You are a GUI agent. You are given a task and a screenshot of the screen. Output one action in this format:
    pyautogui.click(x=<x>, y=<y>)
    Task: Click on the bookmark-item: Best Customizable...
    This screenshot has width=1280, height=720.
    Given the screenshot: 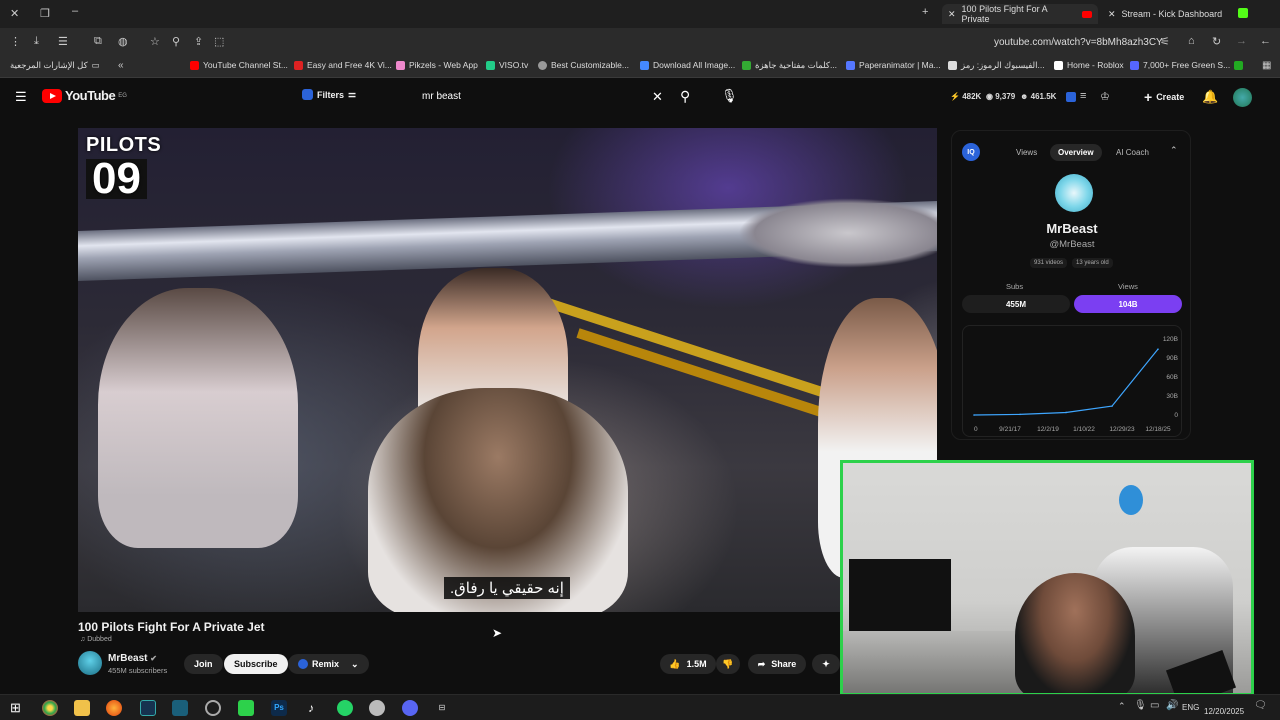 What is the action you would take?
    pyautogui.click(x=583, y=65)
    